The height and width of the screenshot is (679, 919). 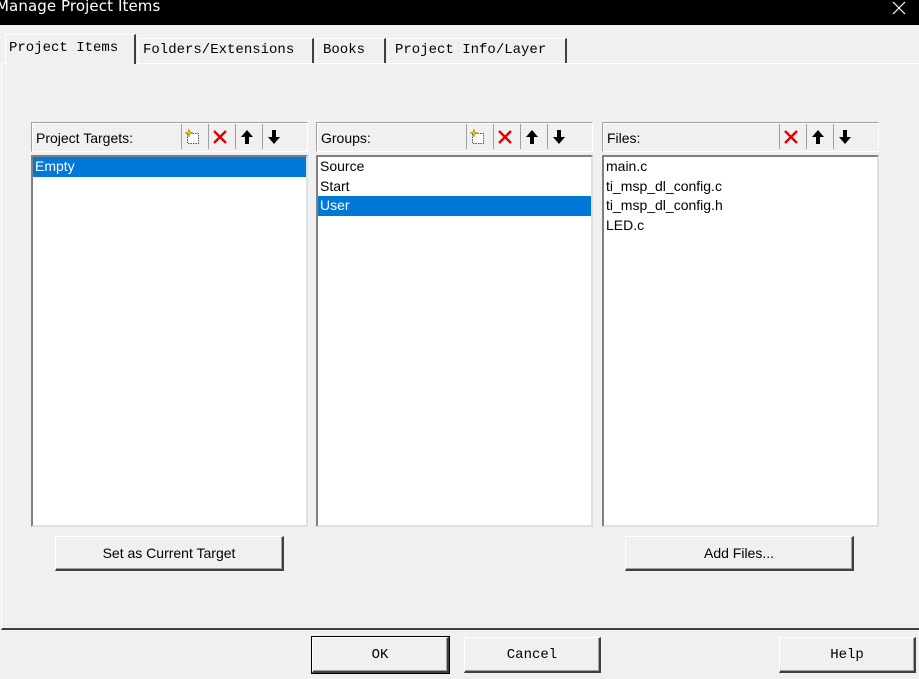 What do you see at coordinates (344, 50) in the screenshot?
I see `tab-label: Books` at bounding box center [344, 50].